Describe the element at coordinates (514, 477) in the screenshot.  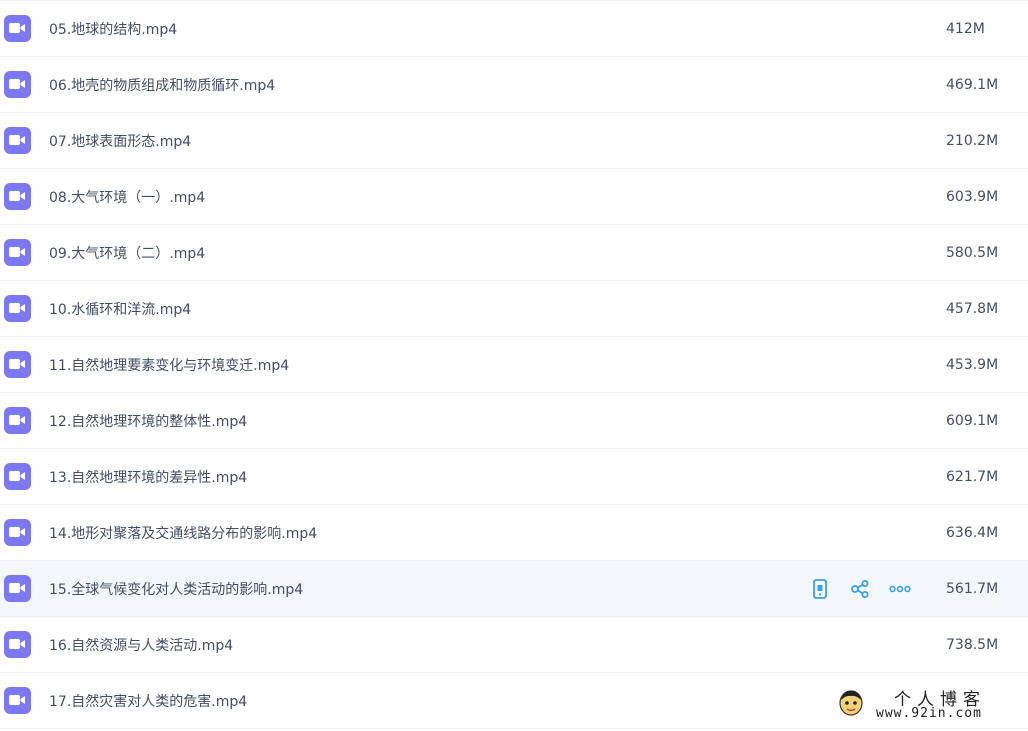
I see `file-row: 13.自然地理环境的差异性.mp4 621.7M` at that location.